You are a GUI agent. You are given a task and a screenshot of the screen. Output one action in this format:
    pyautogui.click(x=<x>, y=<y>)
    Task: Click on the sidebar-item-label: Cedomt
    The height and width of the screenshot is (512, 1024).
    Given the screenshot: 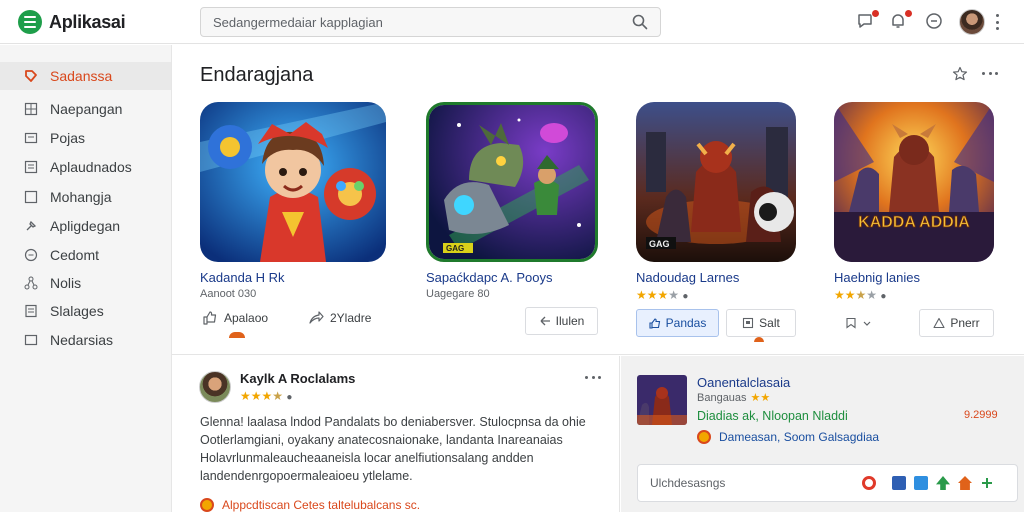 What is the action you would take?
    pyautogui.click(x=75, y=255)
    